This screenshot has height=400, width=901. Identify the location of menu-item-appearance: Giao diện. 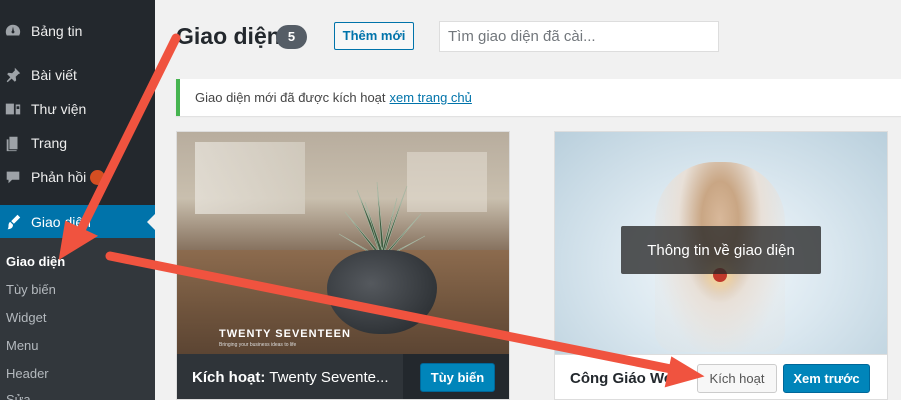
(77, 222).